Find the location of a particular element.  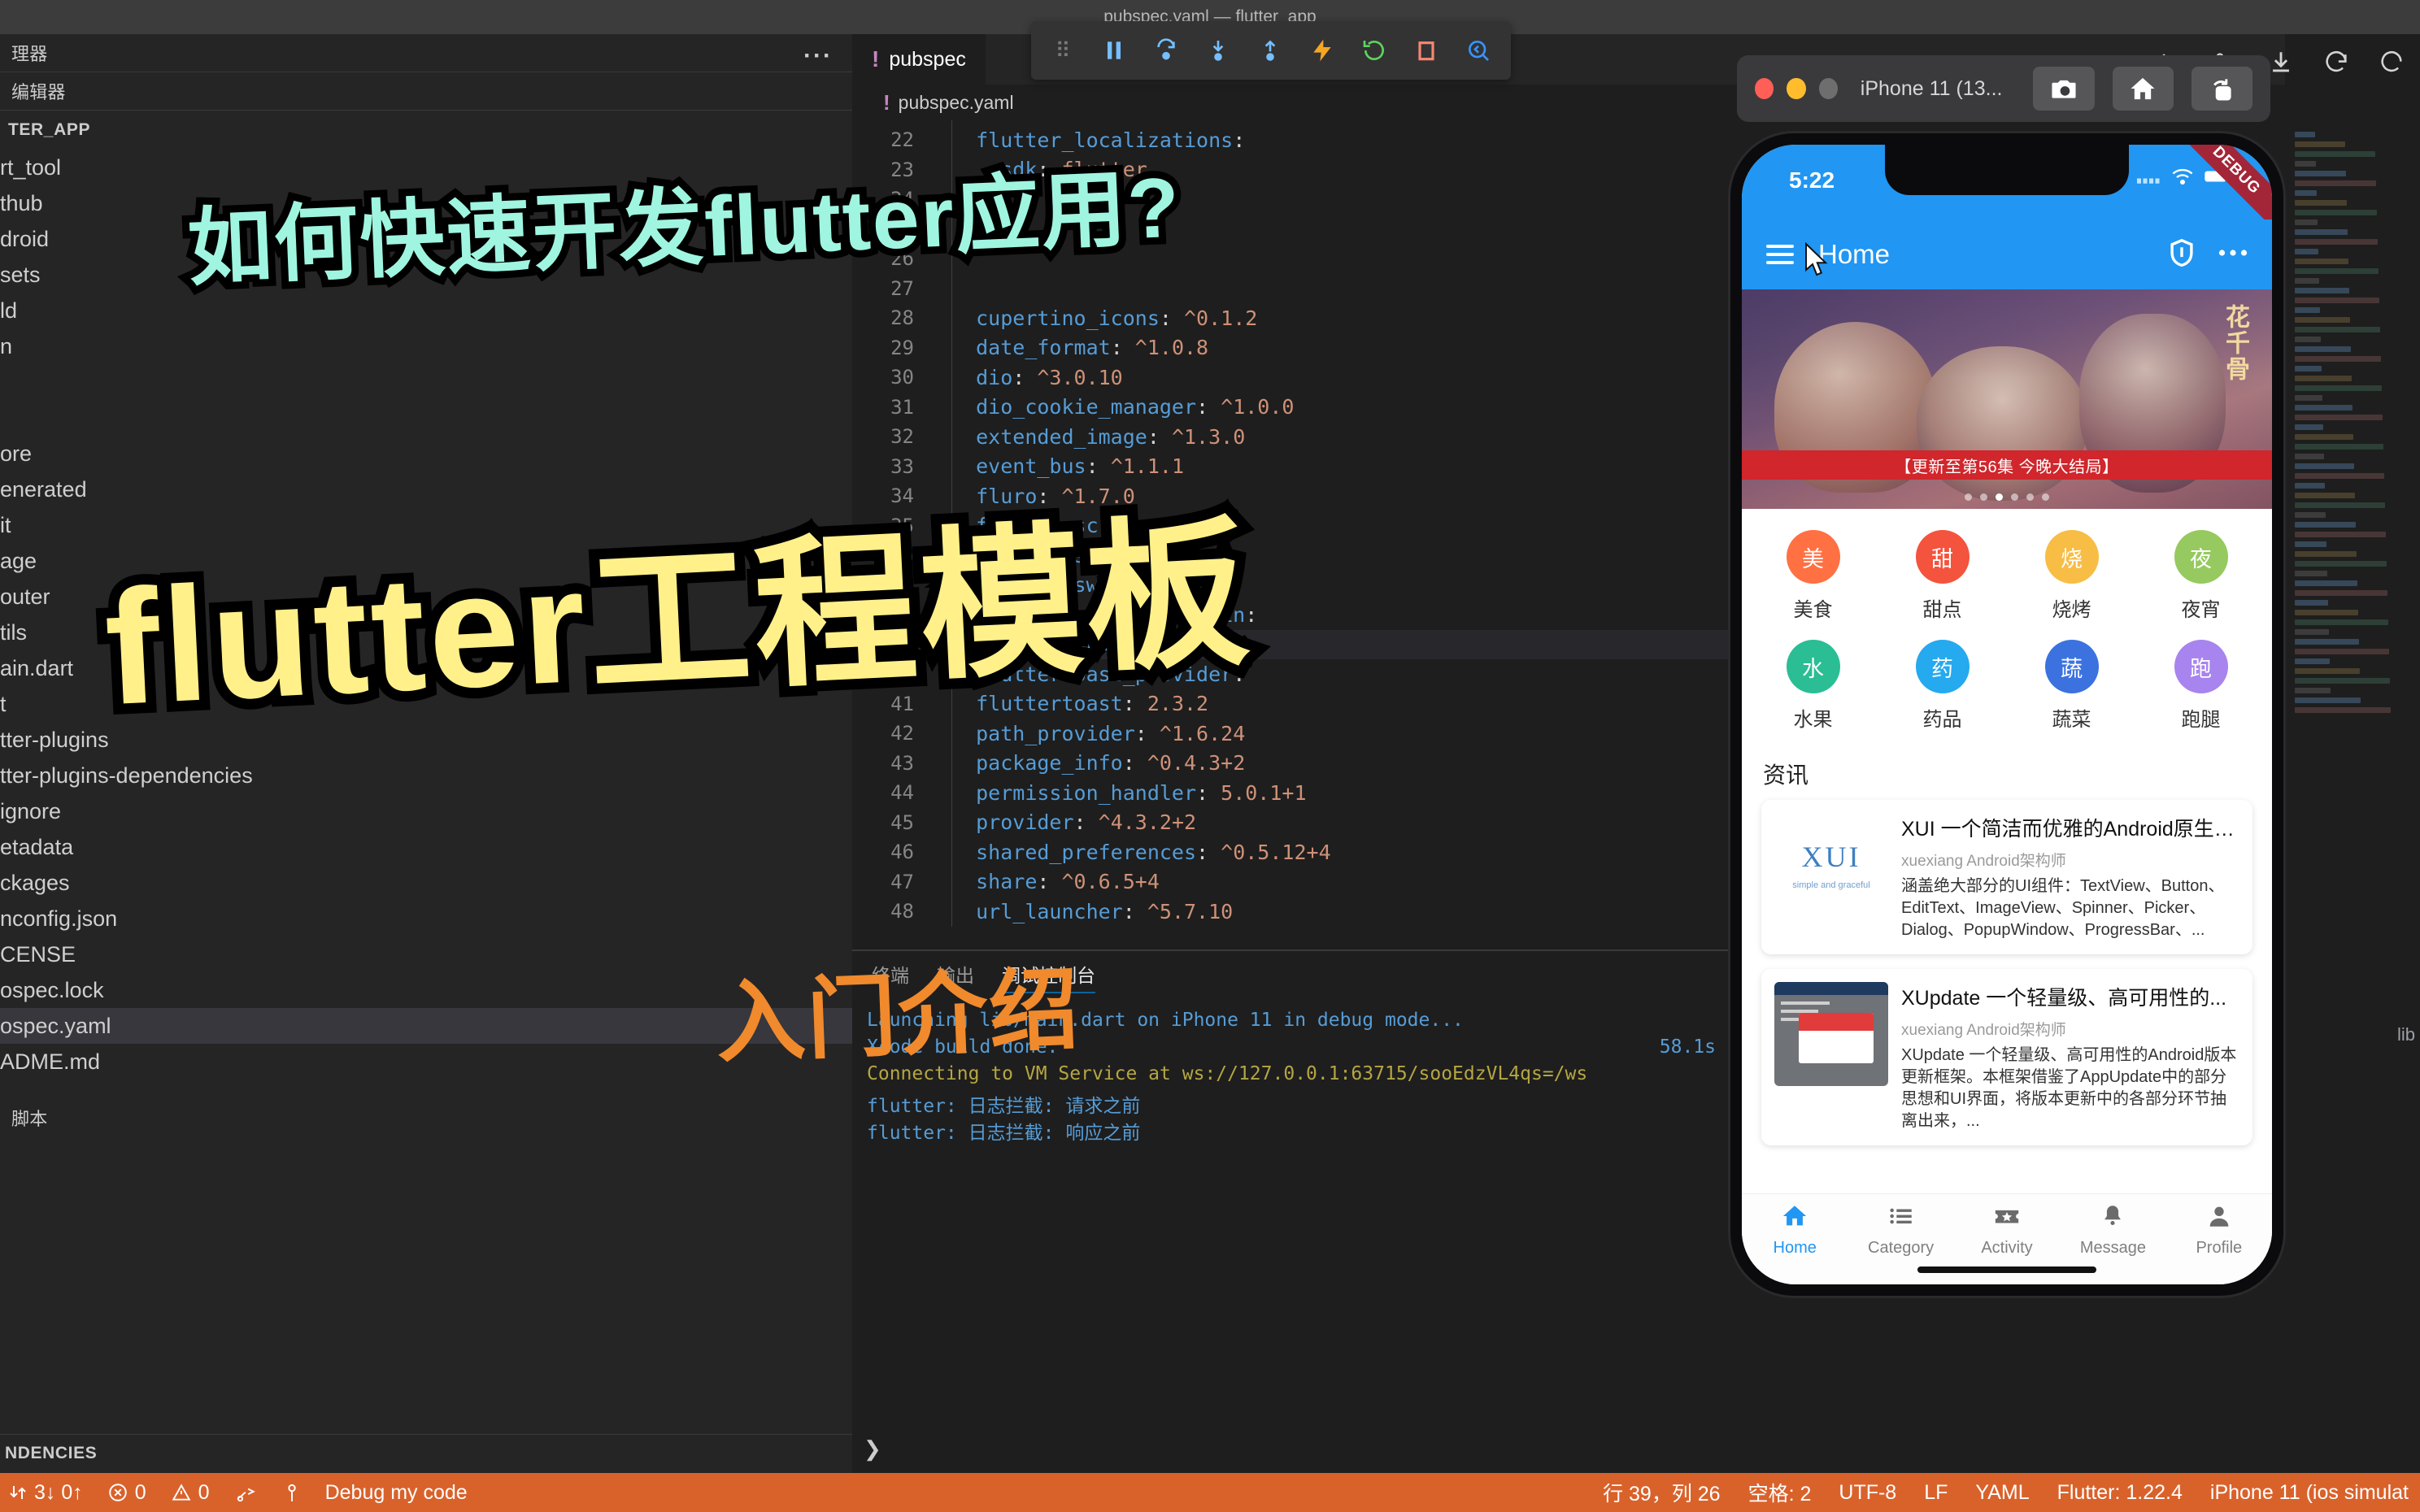

close-button is located at coordinates (1764, 88).